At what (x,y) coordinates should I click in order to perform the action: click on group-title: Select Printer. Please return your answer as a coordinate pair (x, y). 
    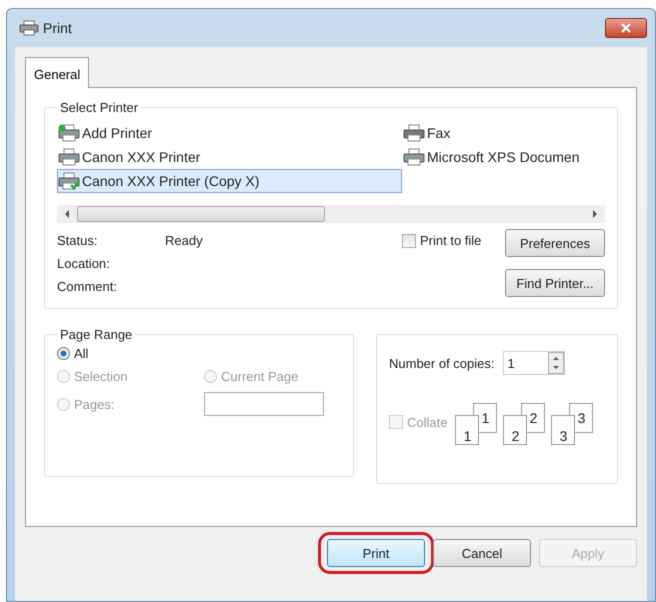
    Looking at the image, I should click on (99, 107).